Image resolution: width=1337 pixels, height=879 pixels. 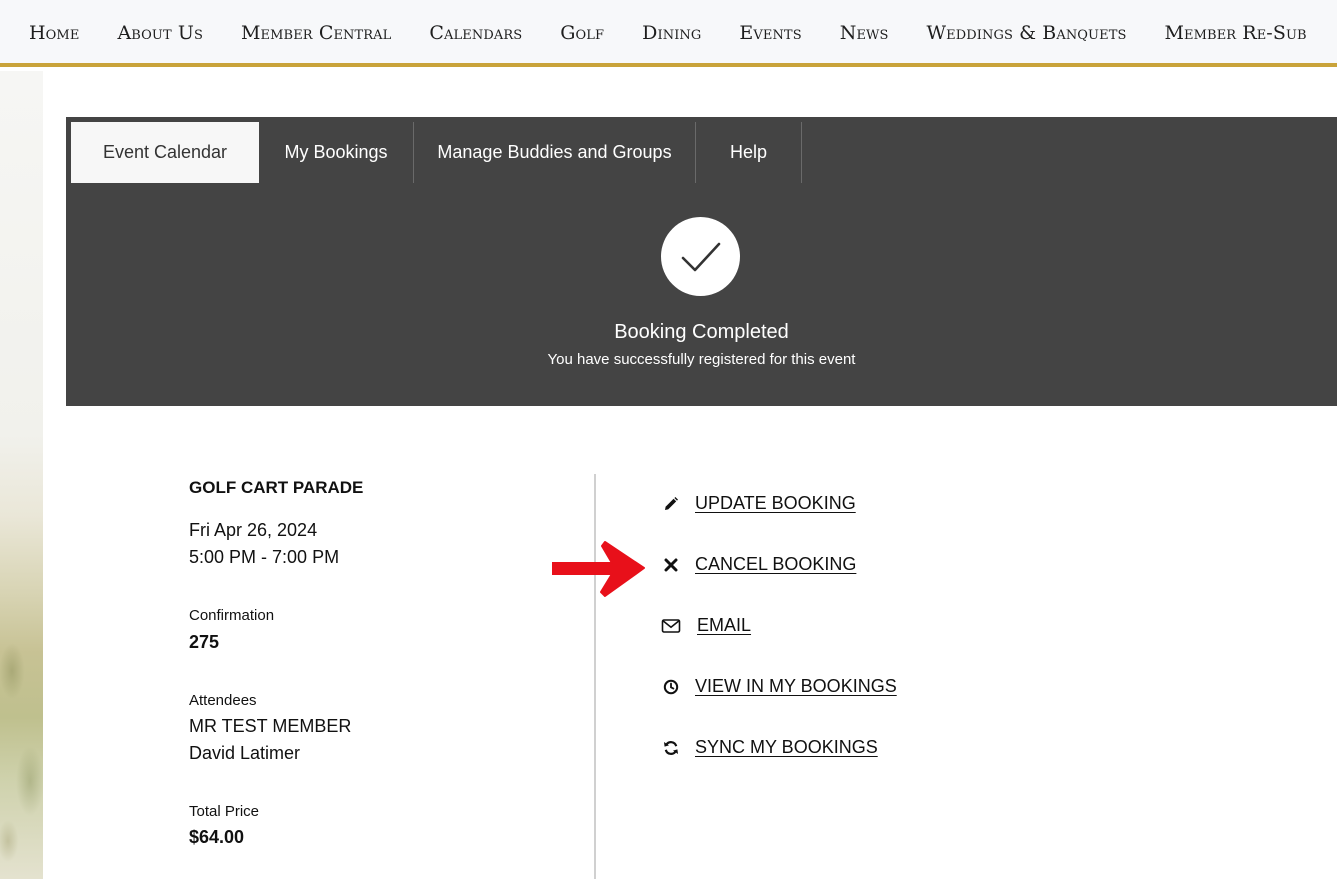 I want to click on attendees-label: Attendees, so click(x=223, y=700).